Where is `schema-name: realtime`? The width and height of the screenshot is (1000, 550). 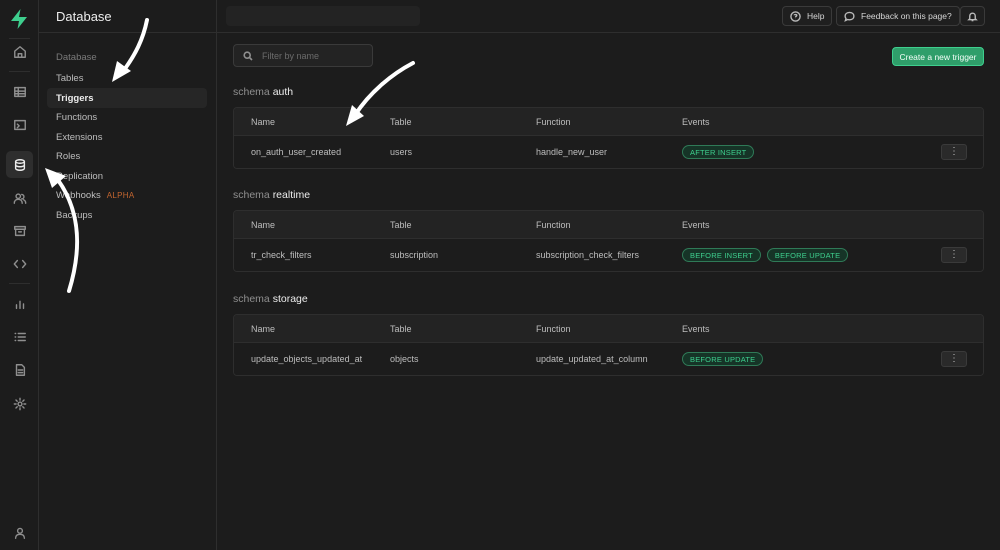 schema-name: realtime is located at coordinates (291, 195).